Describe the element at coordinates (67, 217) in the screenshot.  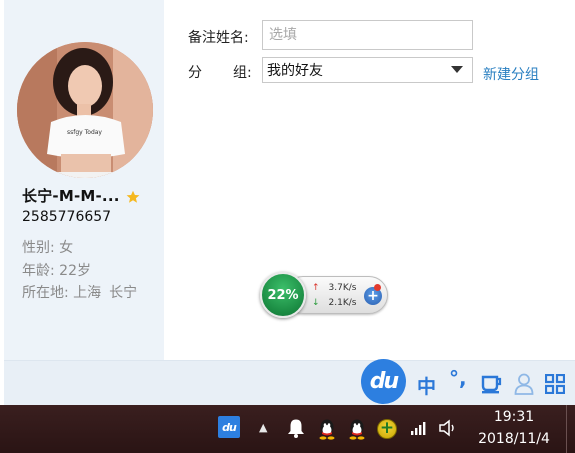
I see `qq-number: 2585776657` at that location.